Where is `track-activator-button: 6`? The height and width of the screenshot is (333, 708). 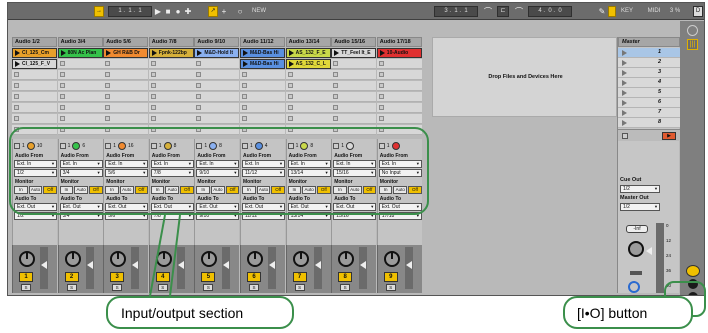 track-activator-button: 6 is located at coordinates (254, 277).